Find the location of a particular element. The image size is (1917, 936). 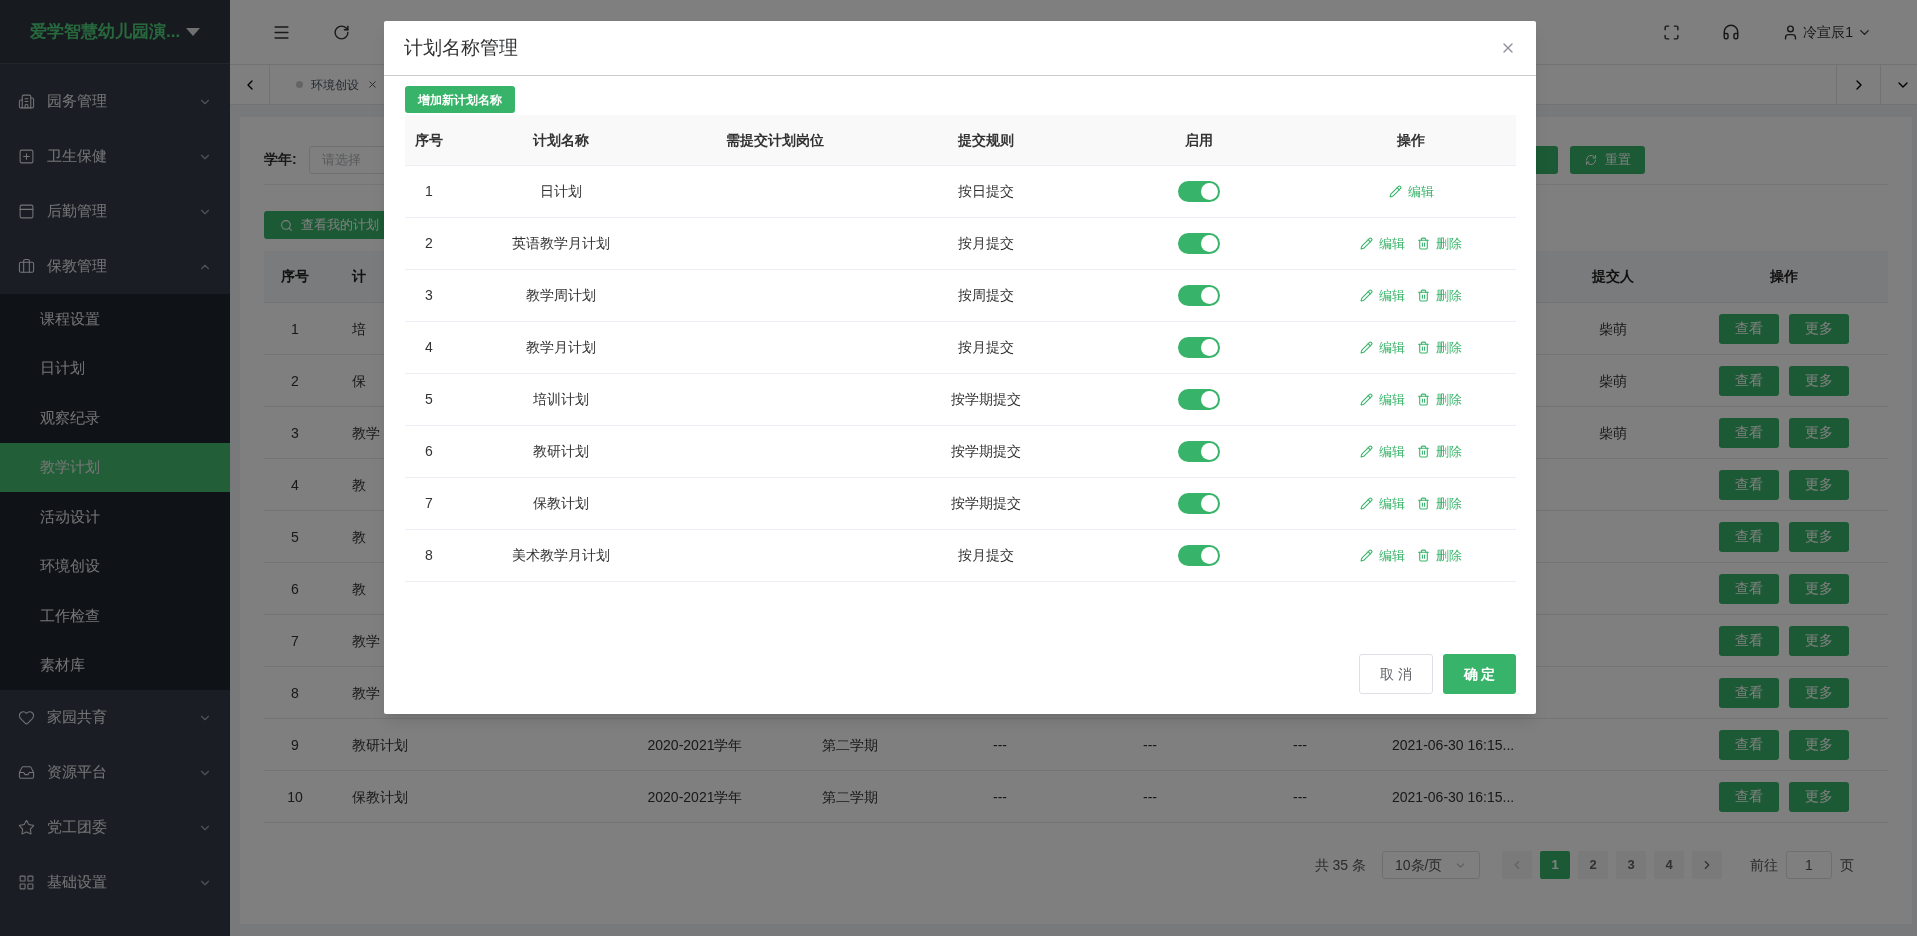

caret-icon is located at coordinates (193, 31).